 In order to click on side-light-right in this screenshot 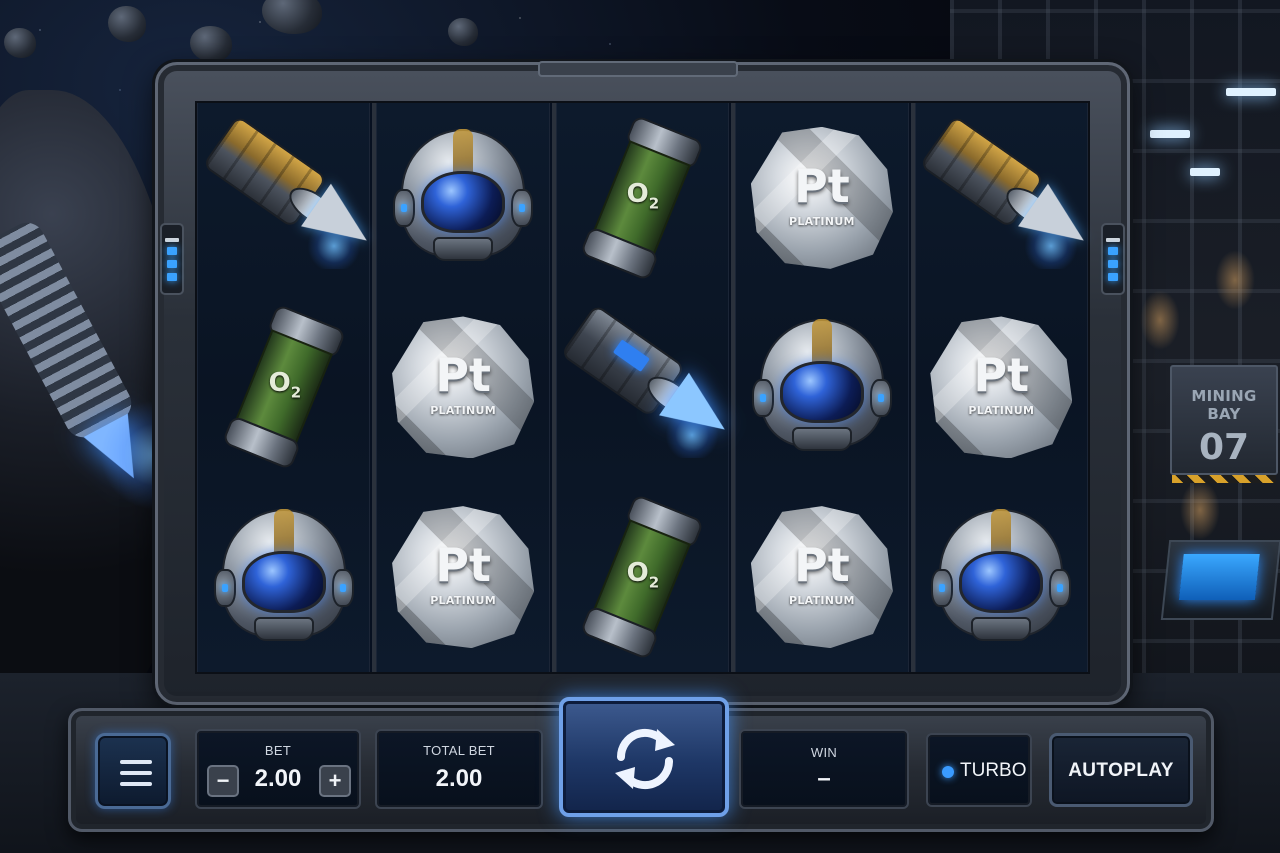, I will do `click(1113, 259)`.